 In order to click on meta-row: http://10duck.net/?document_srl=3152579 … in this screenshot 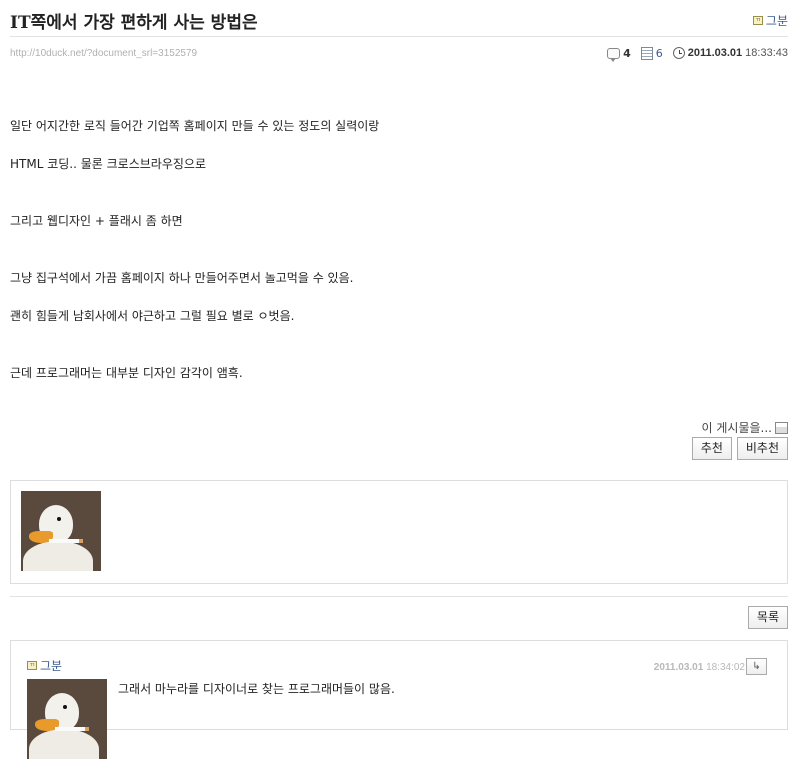, I will do `click(399, 53)`.